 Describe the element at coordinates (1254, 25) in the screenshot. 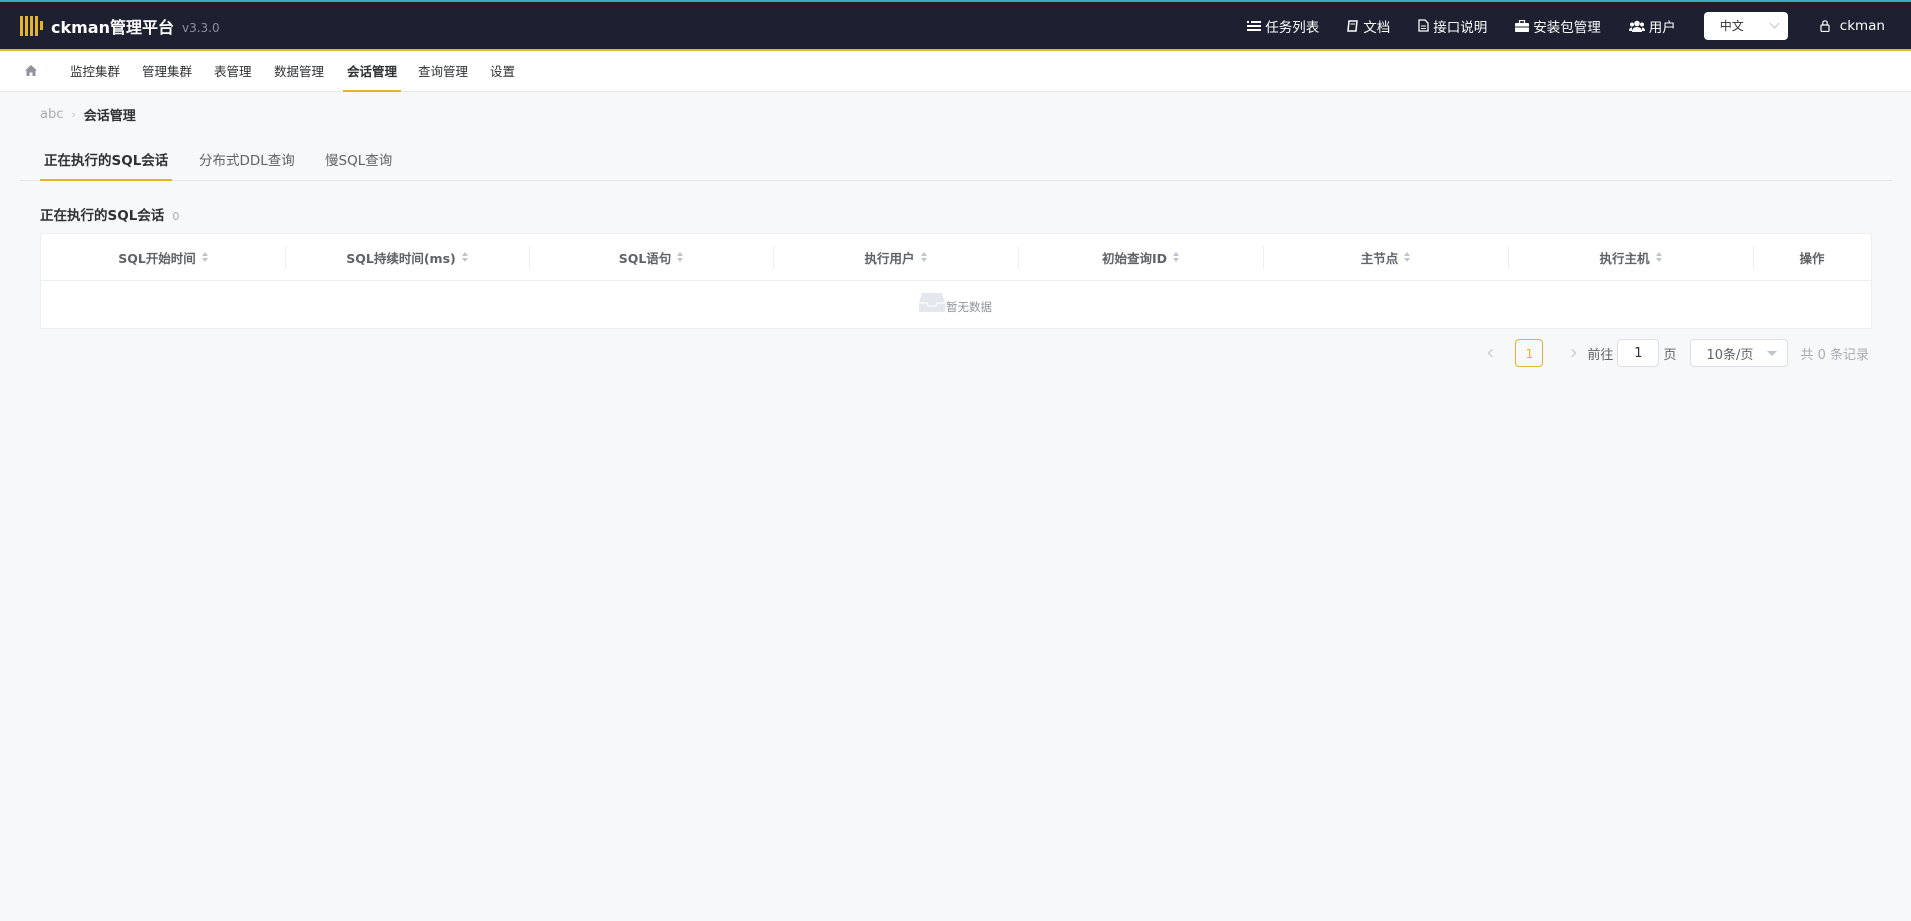

I see `list-icon` at that location.